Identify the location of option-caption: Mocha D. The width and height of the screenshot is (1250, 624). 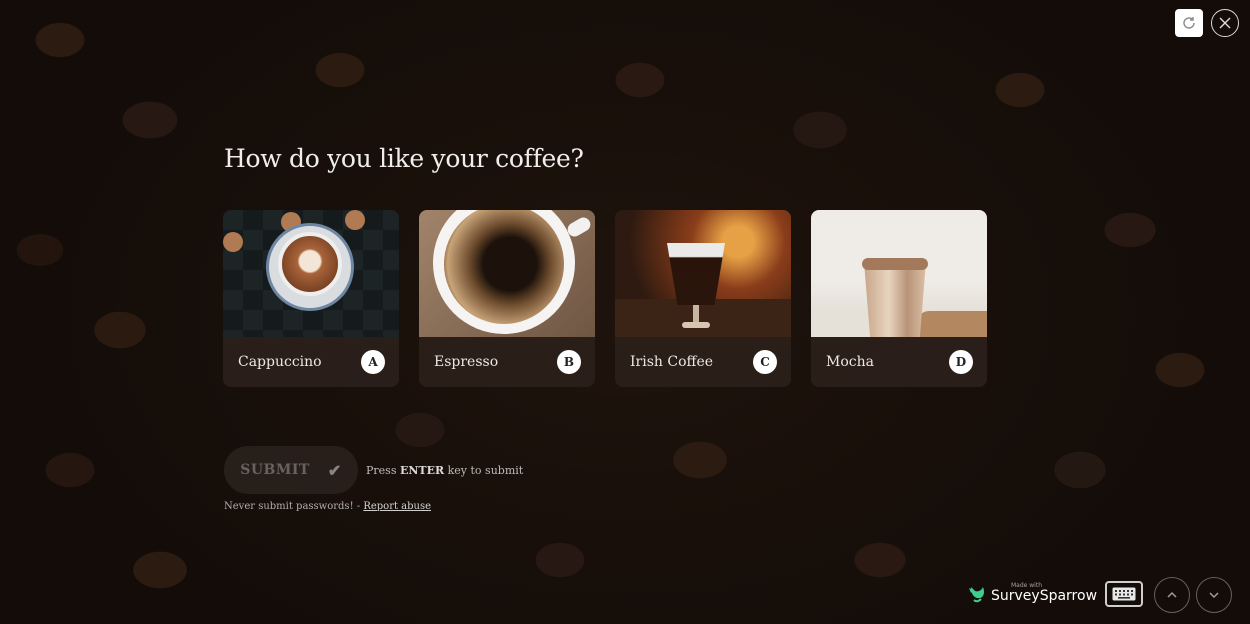
(899, 362).